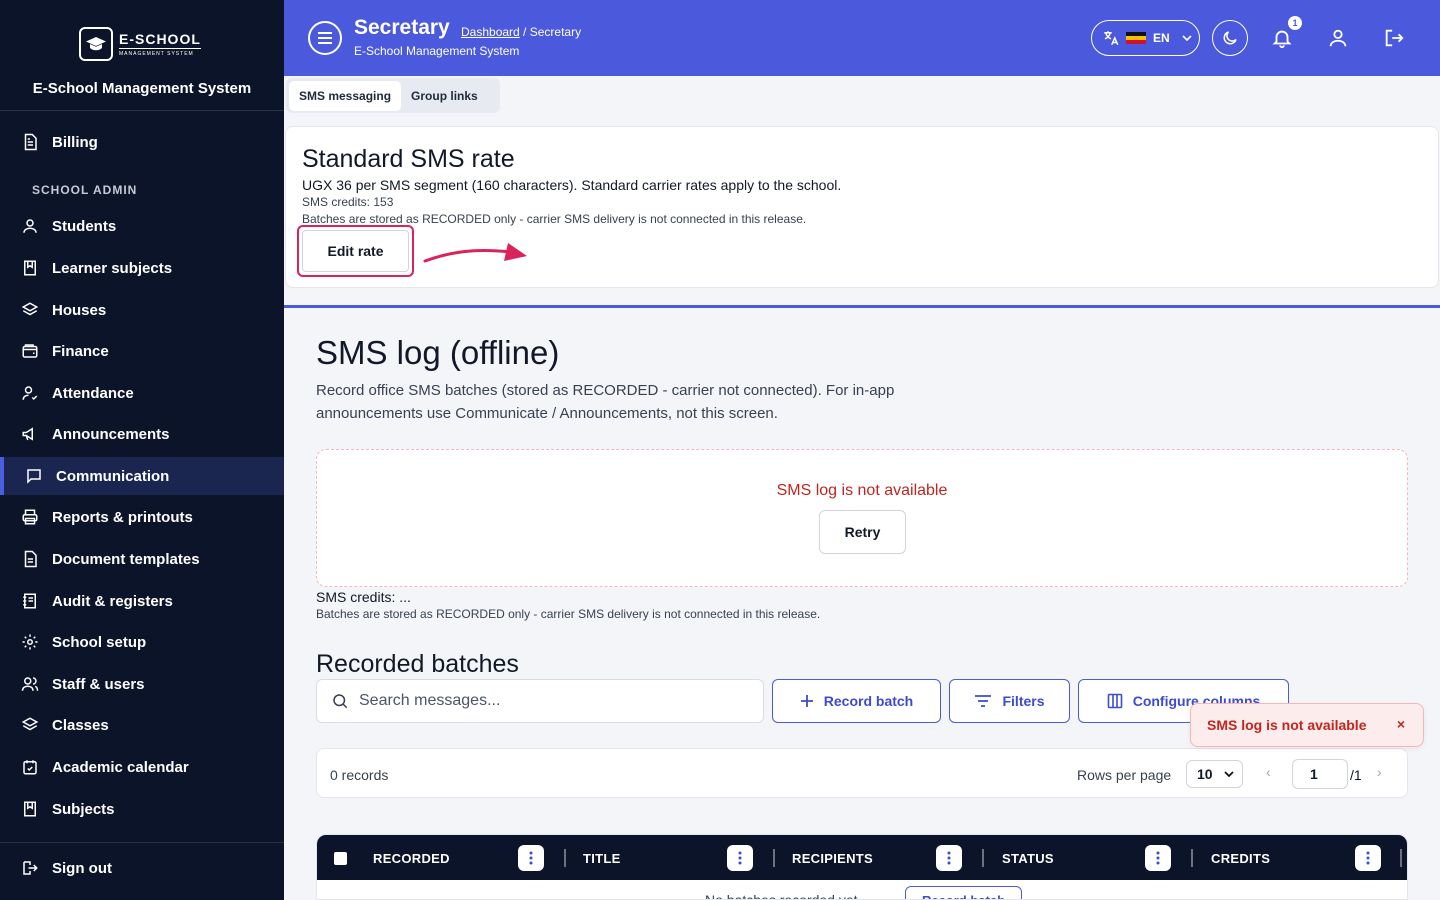 Image resolution: width=1440 pixels, height=900 pixels. I want to click on logo-text: E-SCHOOL, so click(160, 40).